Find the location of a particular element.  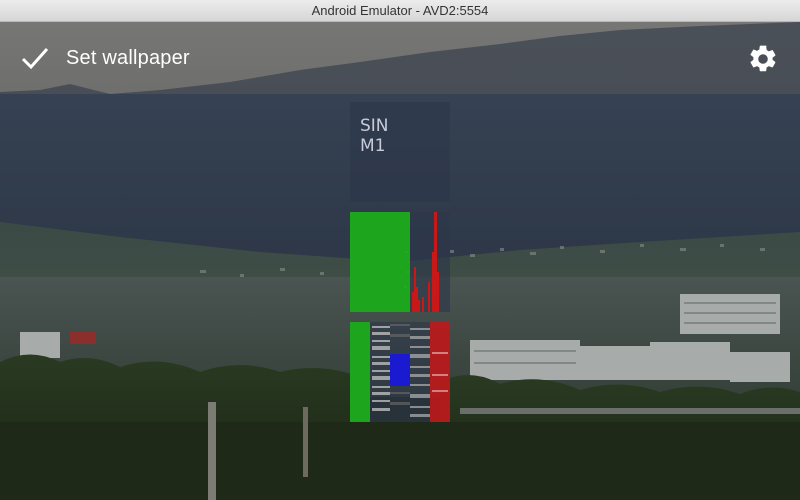

window-title-bar: Android Emulator - AVD2:5554 is located at coordinates (400, 11).